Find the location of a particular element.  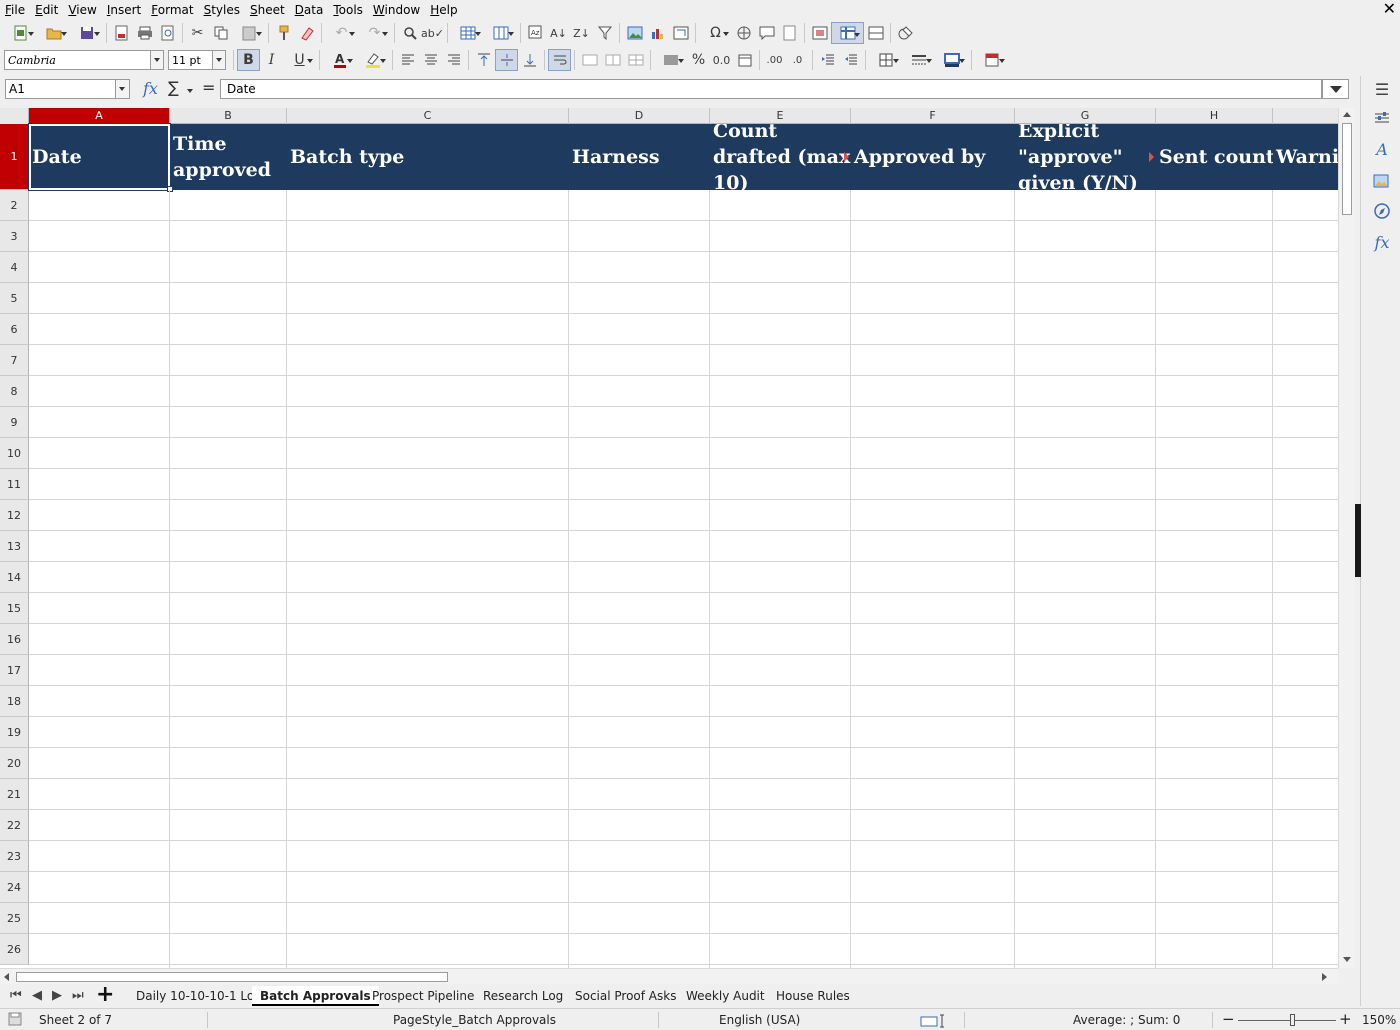

column-header-f: F is located at coordinates (933, 116).